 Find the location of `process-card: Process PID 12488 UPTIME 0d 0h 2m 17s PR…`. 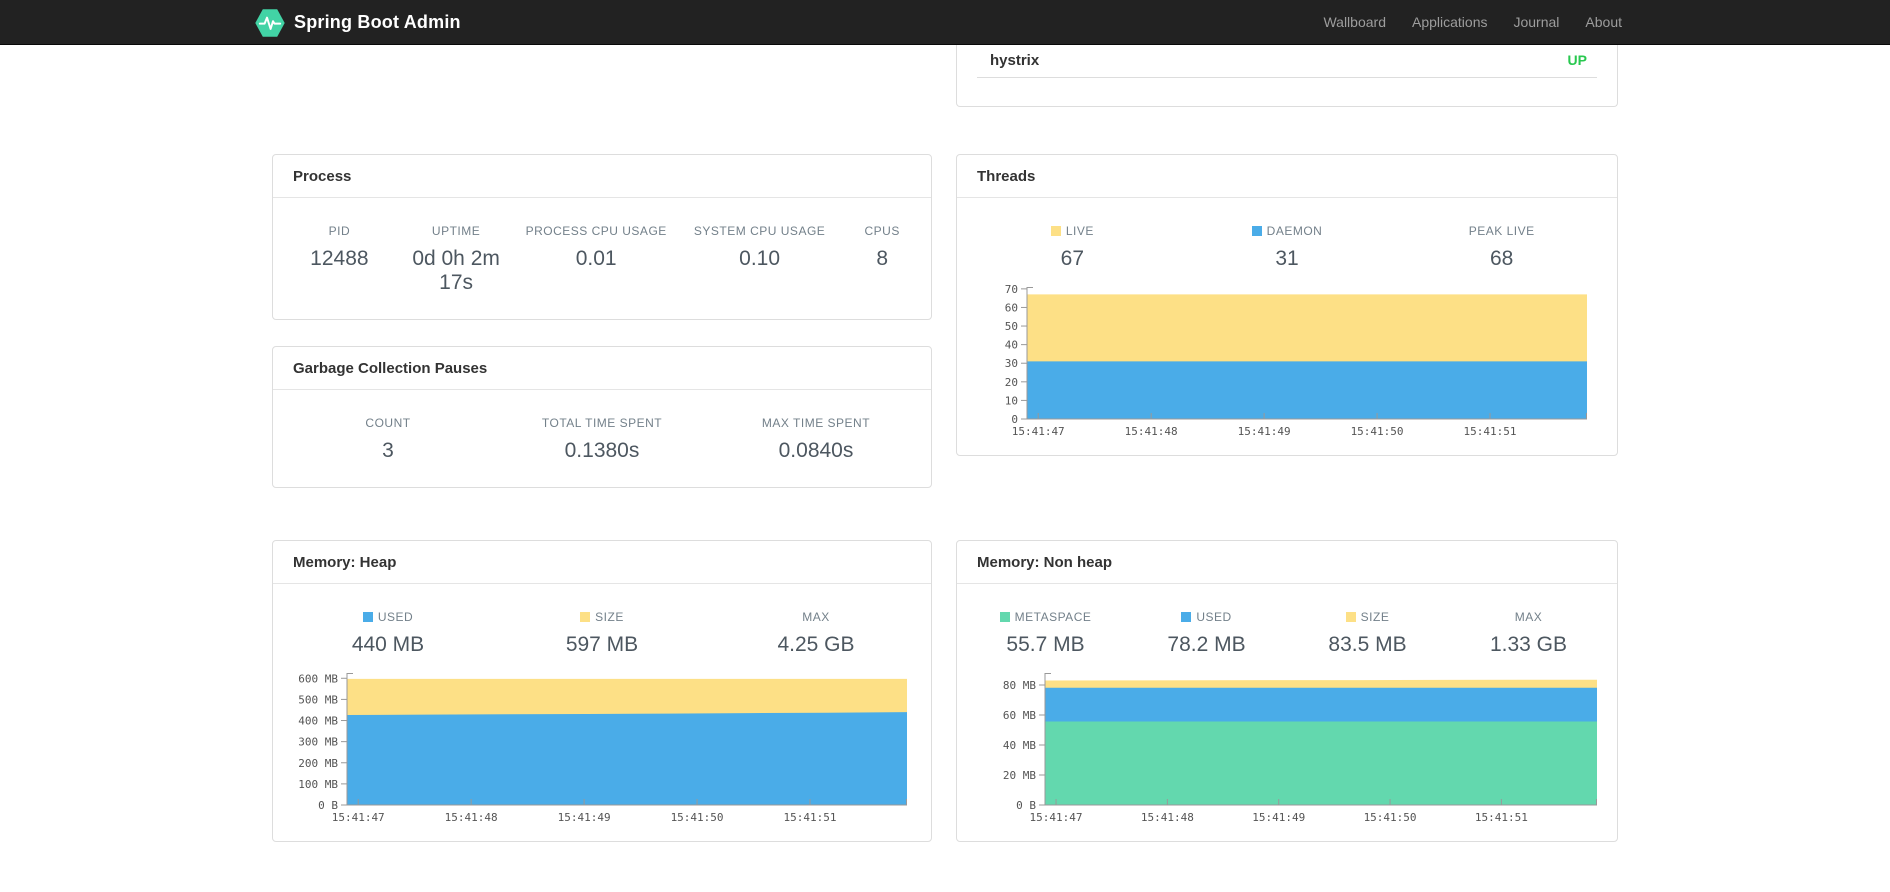

process-card: Process PID 12488 UPTIME 0d 0h 2m 17s PR… is located at coordinates (602, 237).